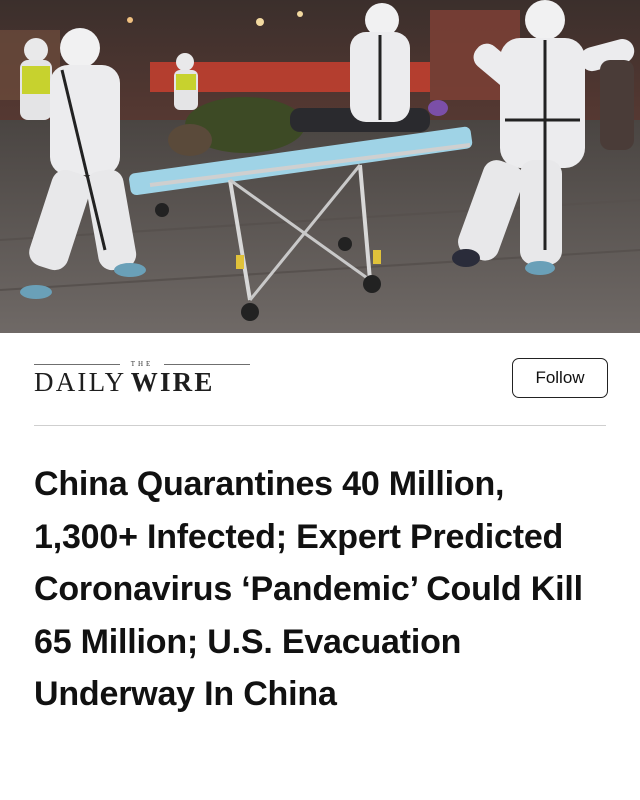 This screenshot has width=640, height=800. What do you see at coordinates (207, 364) in the screenshot?
I see `logo-rule-right` at bounding box center [207, 364].